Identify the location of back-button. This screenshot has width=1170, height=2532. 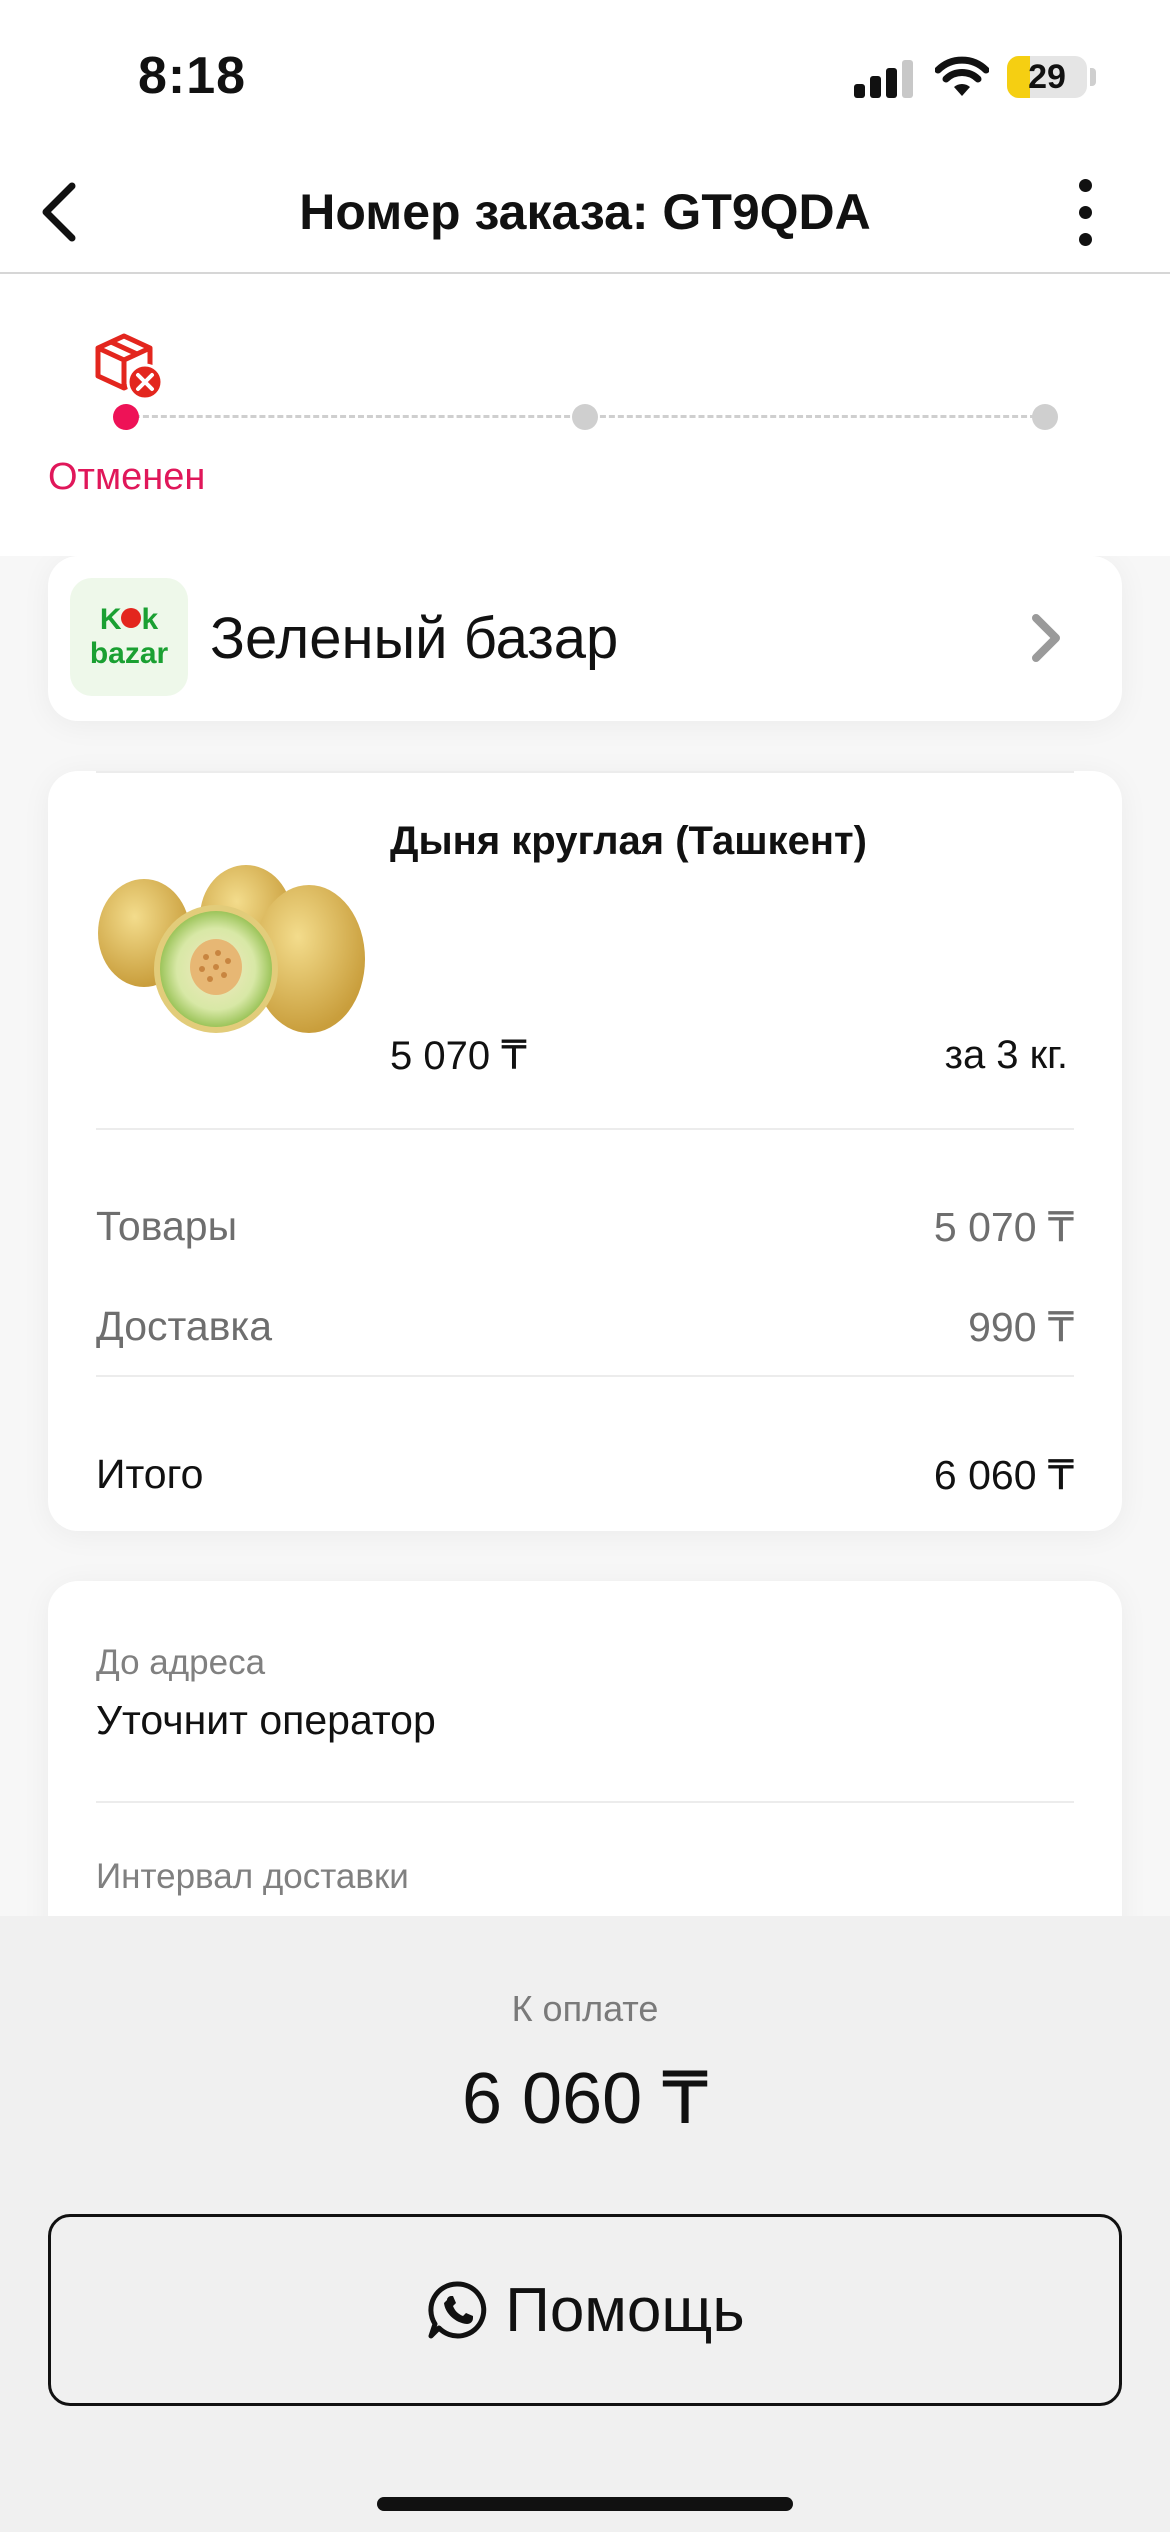
(58, 212).